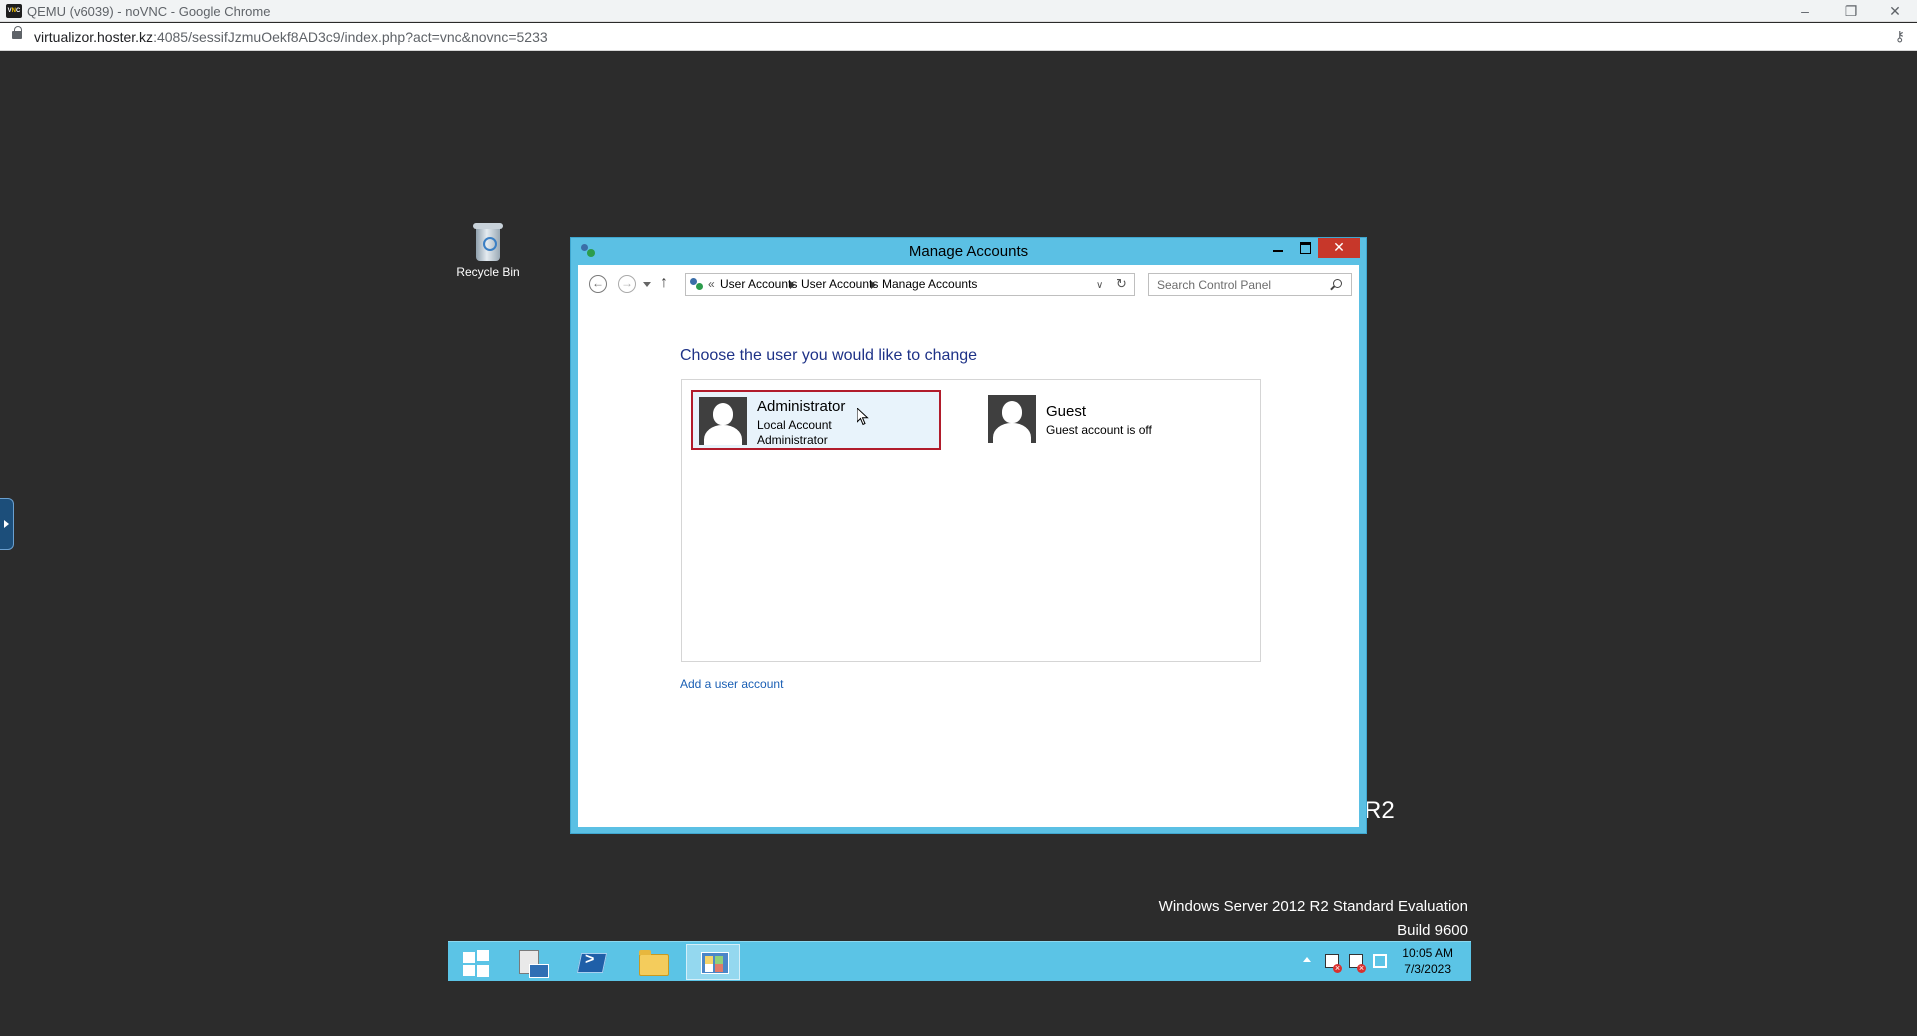 The image size is (1917, 1036). What do you see at coordinates (1805, 11) in the screenshot?
I see `browser-minimize-button: –` at bounding box center [1805, 11].